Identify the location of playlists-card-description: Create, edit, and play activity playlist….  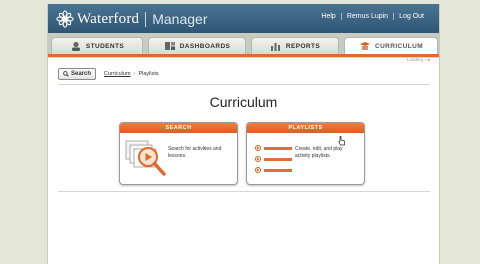
(319, 152).